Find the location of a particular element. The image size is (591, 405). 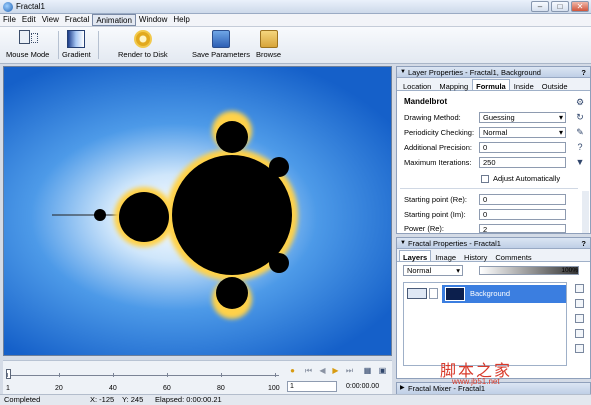

starting-point-im-input: 0 is located at coordinates (522, 214).